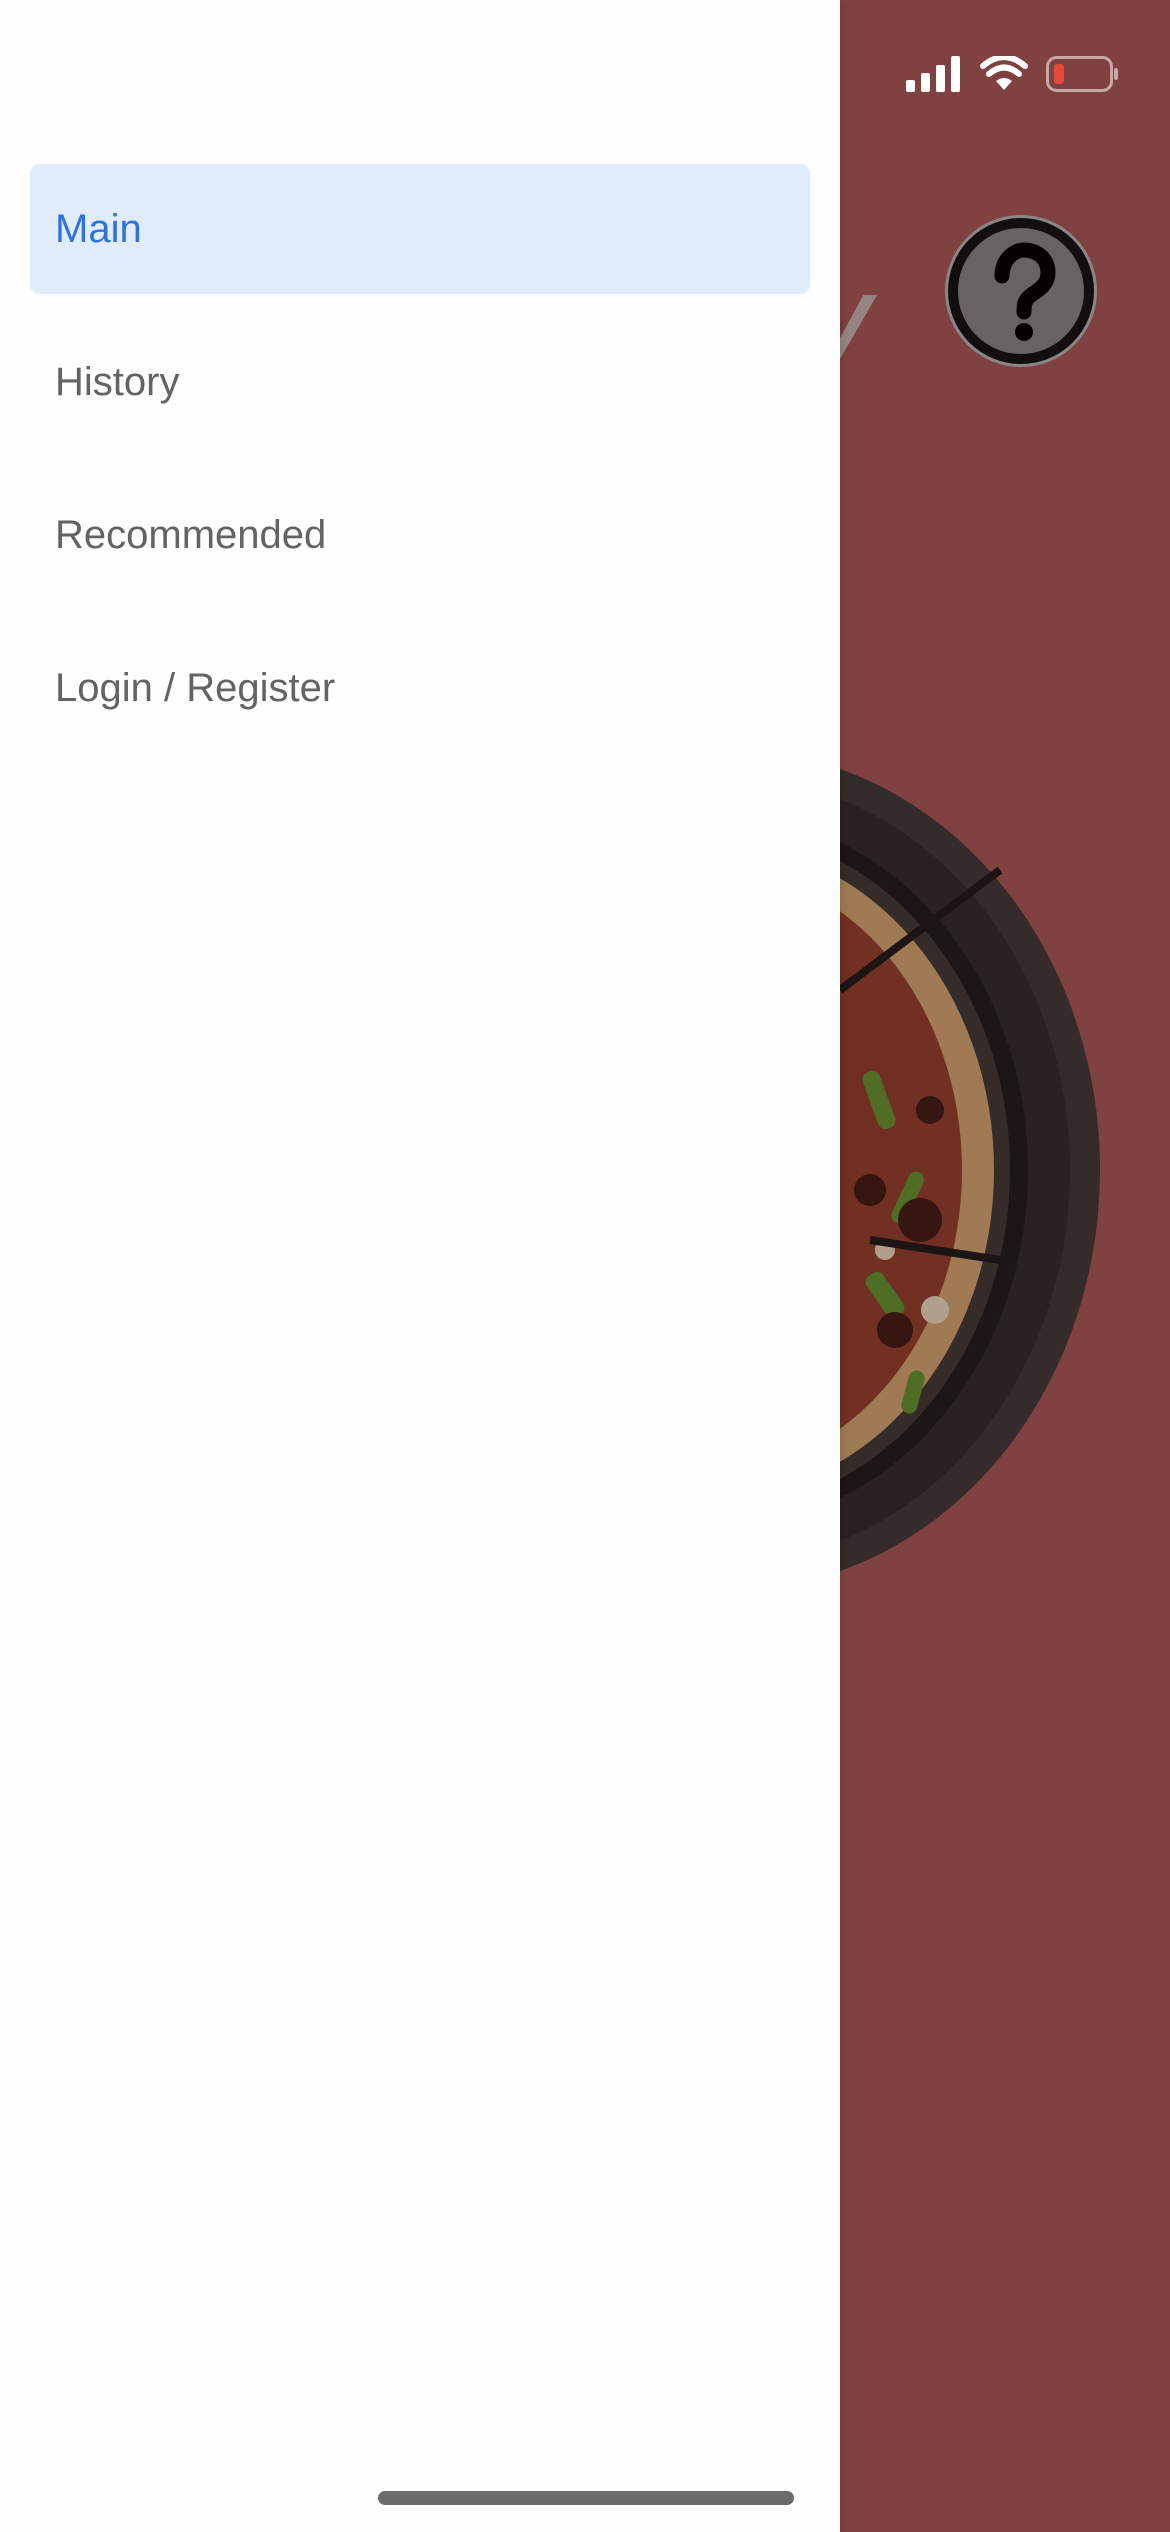  I want to click on battery-low-icon, so click(1082, 74).